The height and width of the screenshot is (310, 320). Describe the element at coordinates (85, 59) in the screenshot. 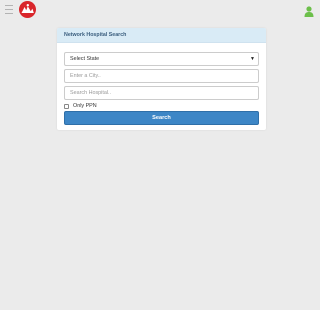

I see `state-select-value: Select State` at that location.